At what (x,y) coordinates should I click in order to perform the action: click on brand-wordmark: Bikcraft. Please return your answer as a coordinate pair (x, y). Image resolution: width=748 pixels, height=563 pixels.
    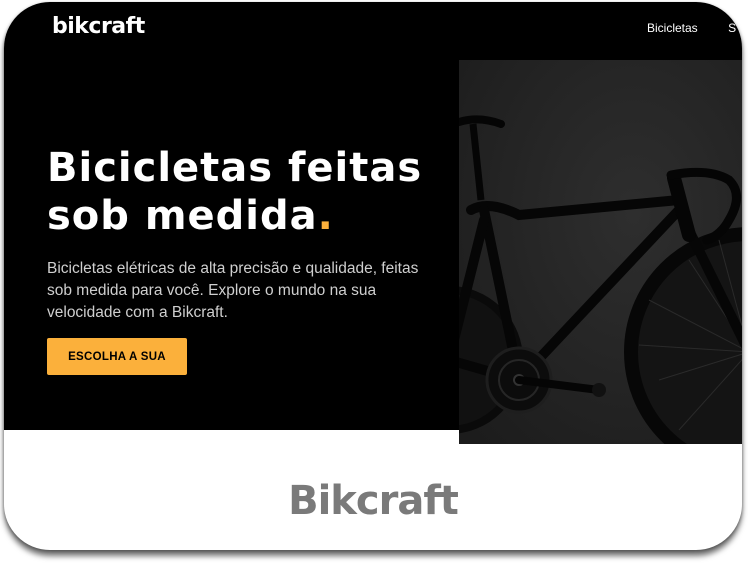
    Looking at the image, I should click on (373, 501).